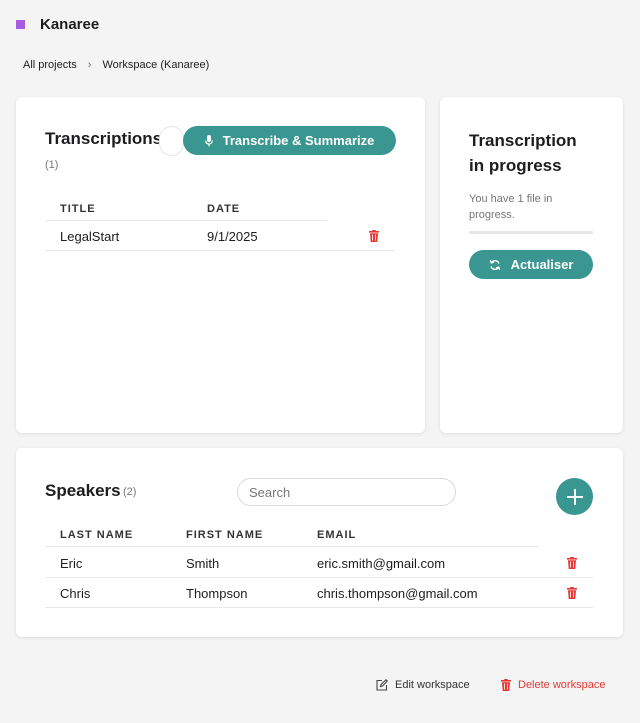  What do you see at coordinates (50, 65) in the screenshot?
I see `breadcrumb-all-projects: All projects` at bounding box center [50, 65].